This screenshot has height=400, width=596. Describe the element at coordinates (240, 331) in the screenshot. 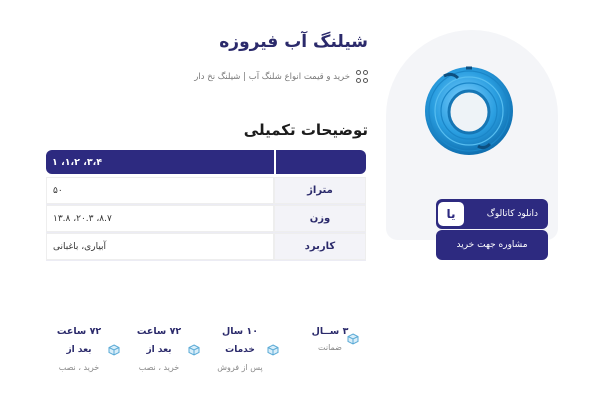

I see `feature-line1: ۱۰ سال` at that location.